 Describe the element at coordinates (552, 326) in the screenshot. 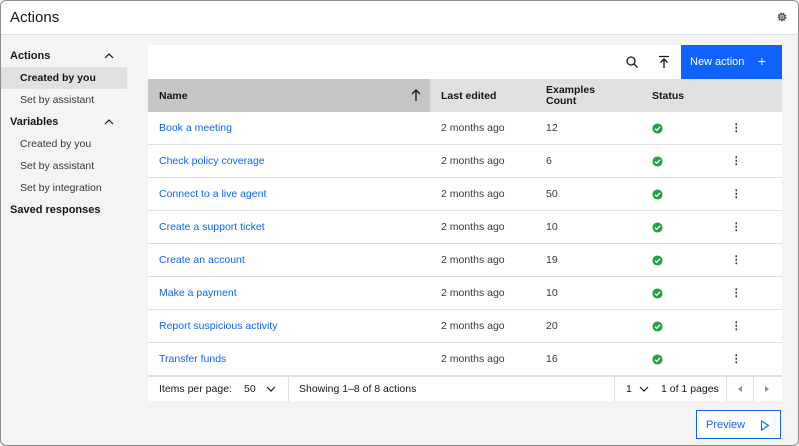

I see `examples-count-cell: 20` at that location.